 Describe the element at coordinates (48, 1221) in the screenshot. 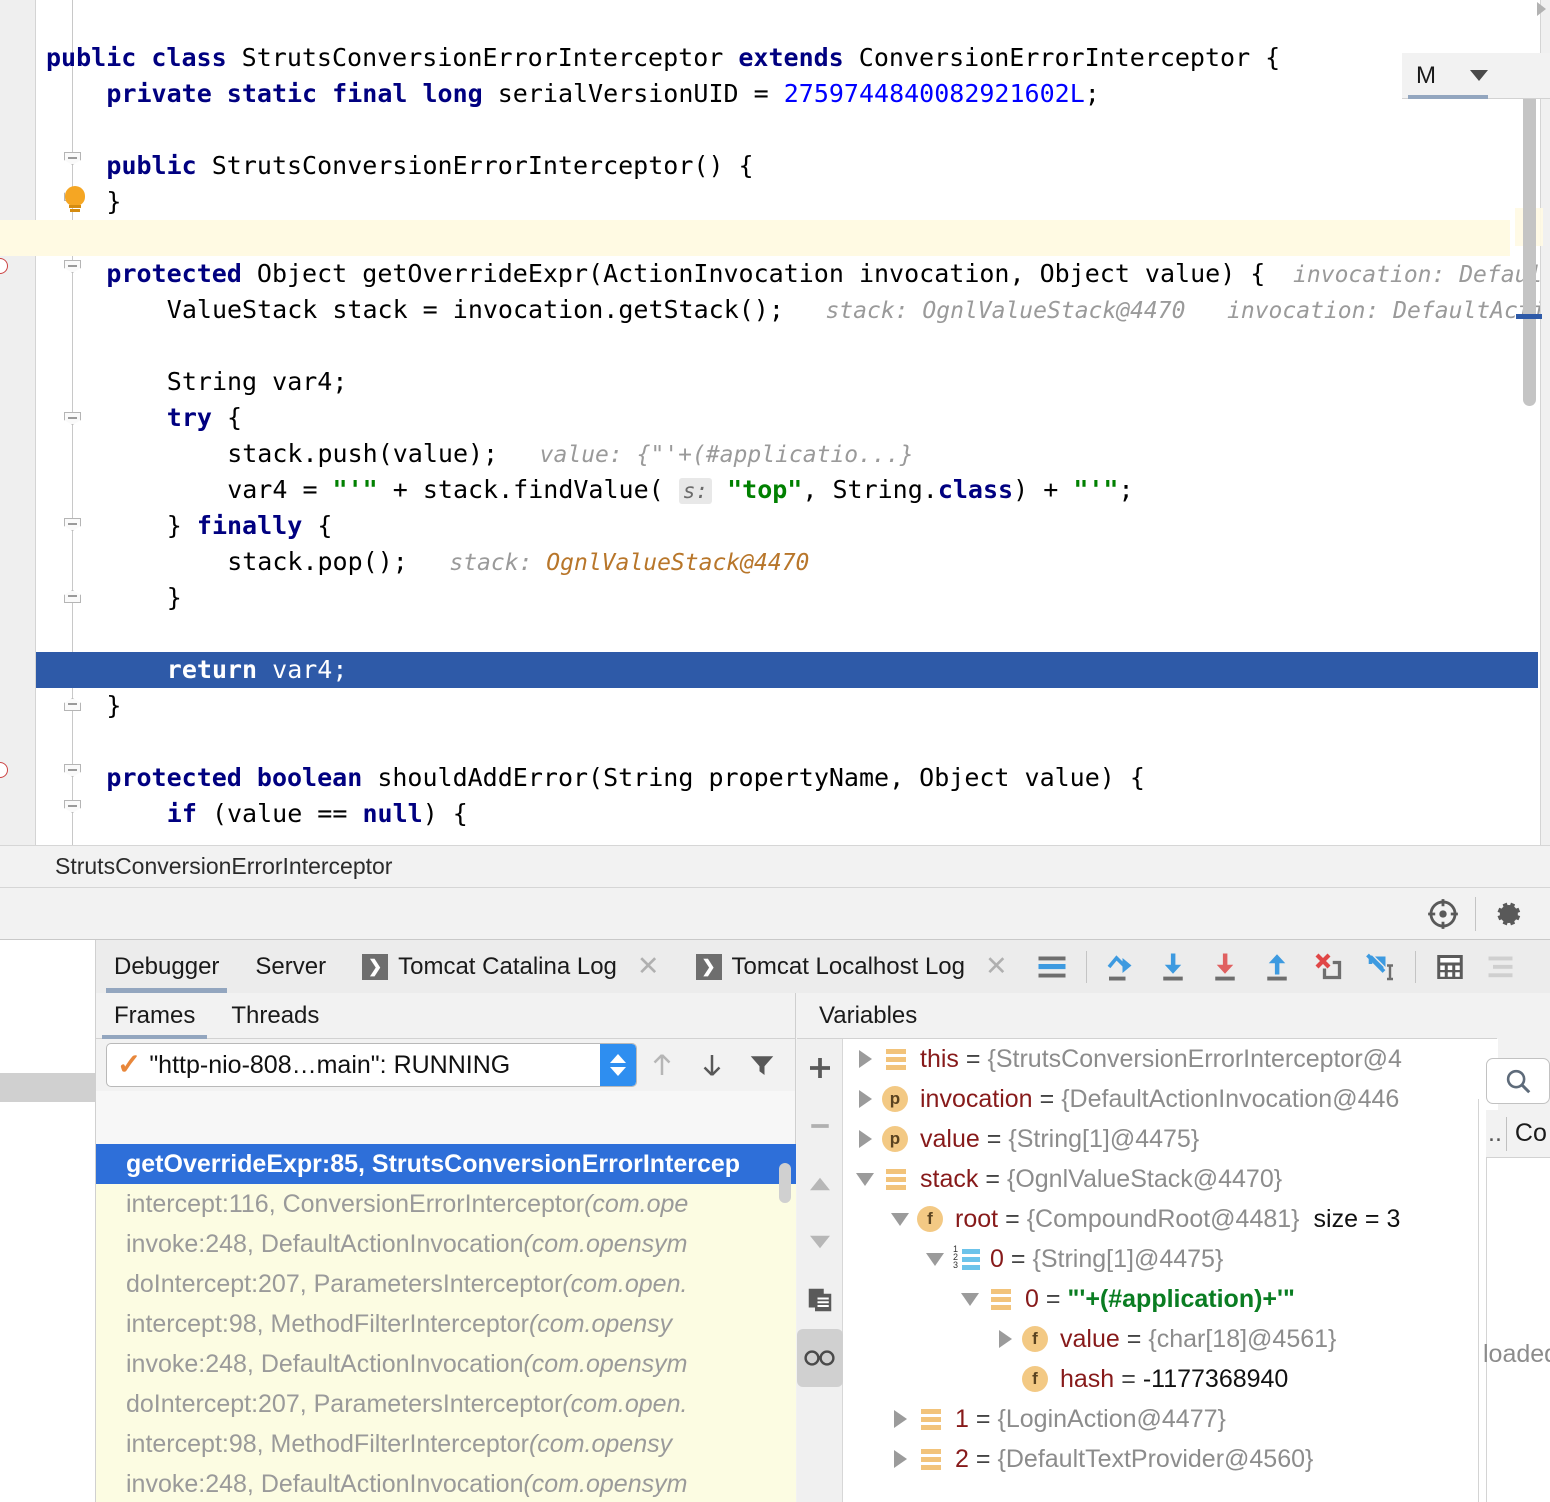

I see `left-tool-strip` at that location.